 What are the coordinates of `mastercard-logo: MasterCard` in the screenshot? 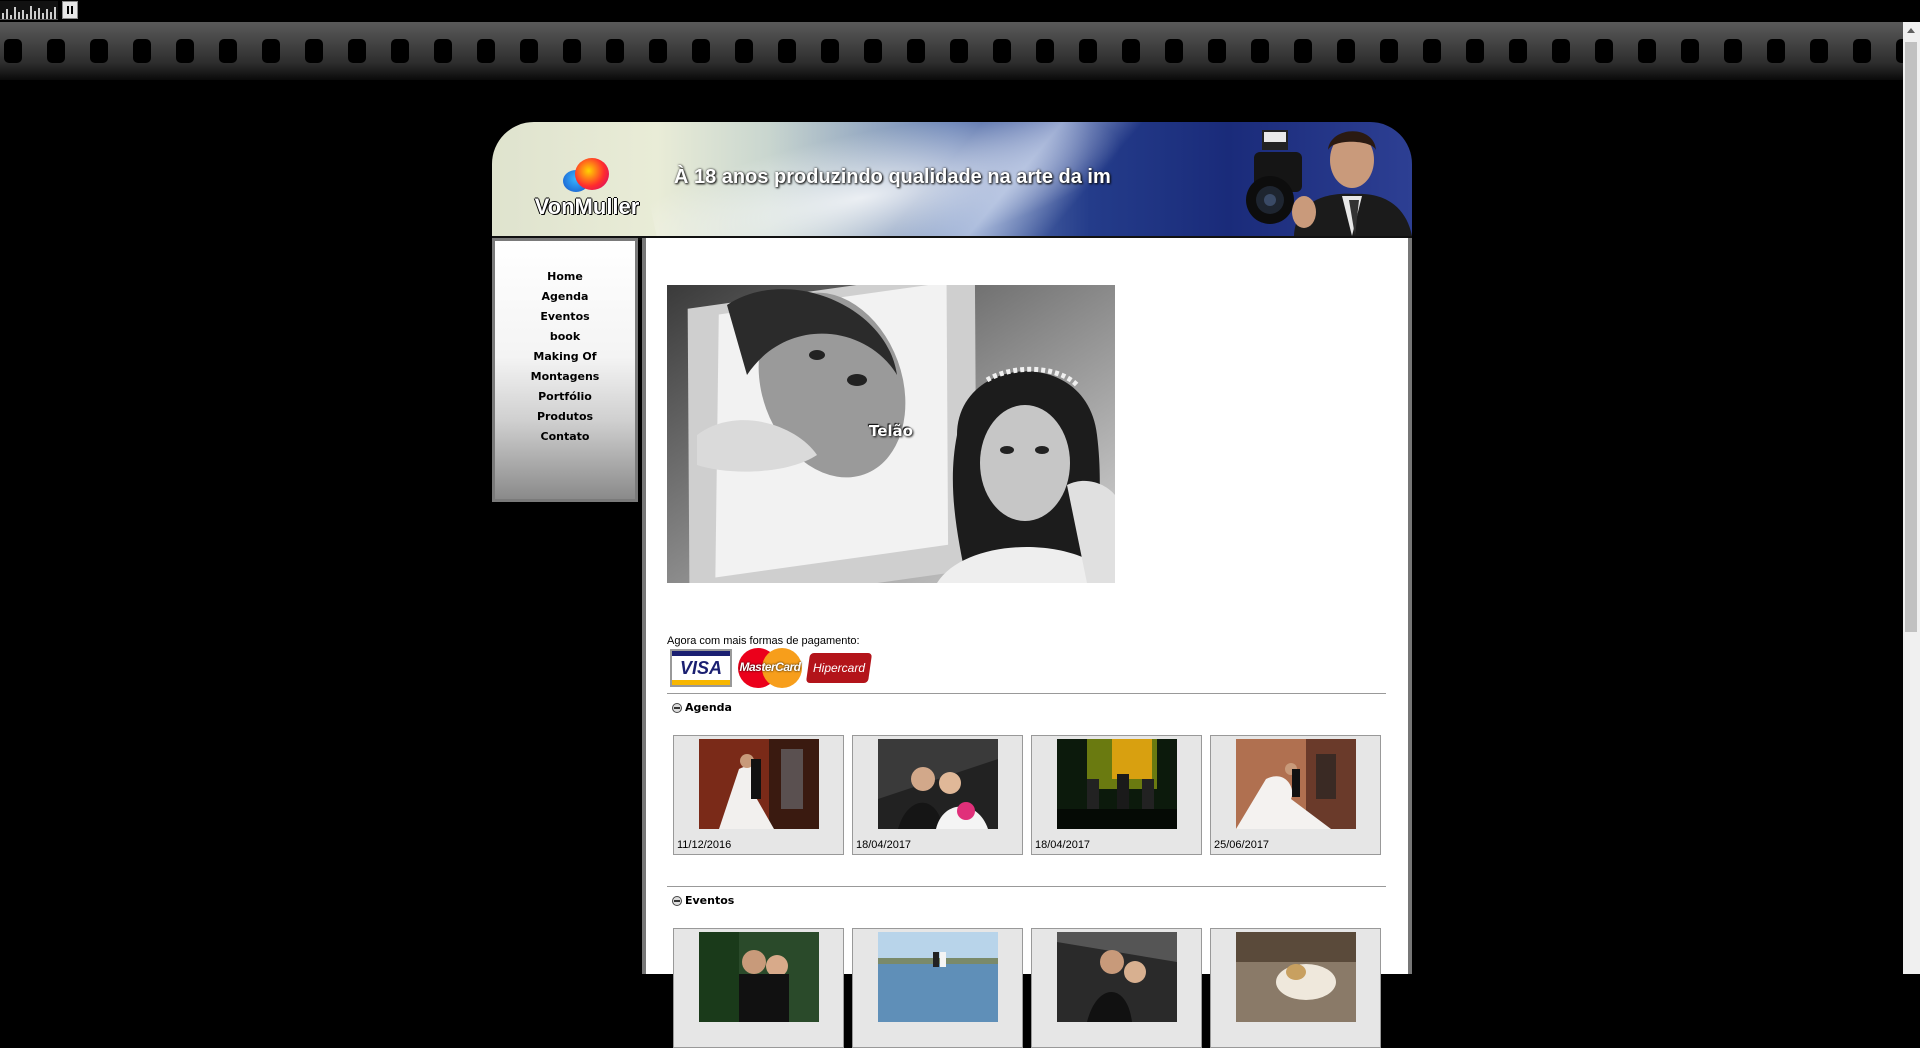 It's located at (770, 668).